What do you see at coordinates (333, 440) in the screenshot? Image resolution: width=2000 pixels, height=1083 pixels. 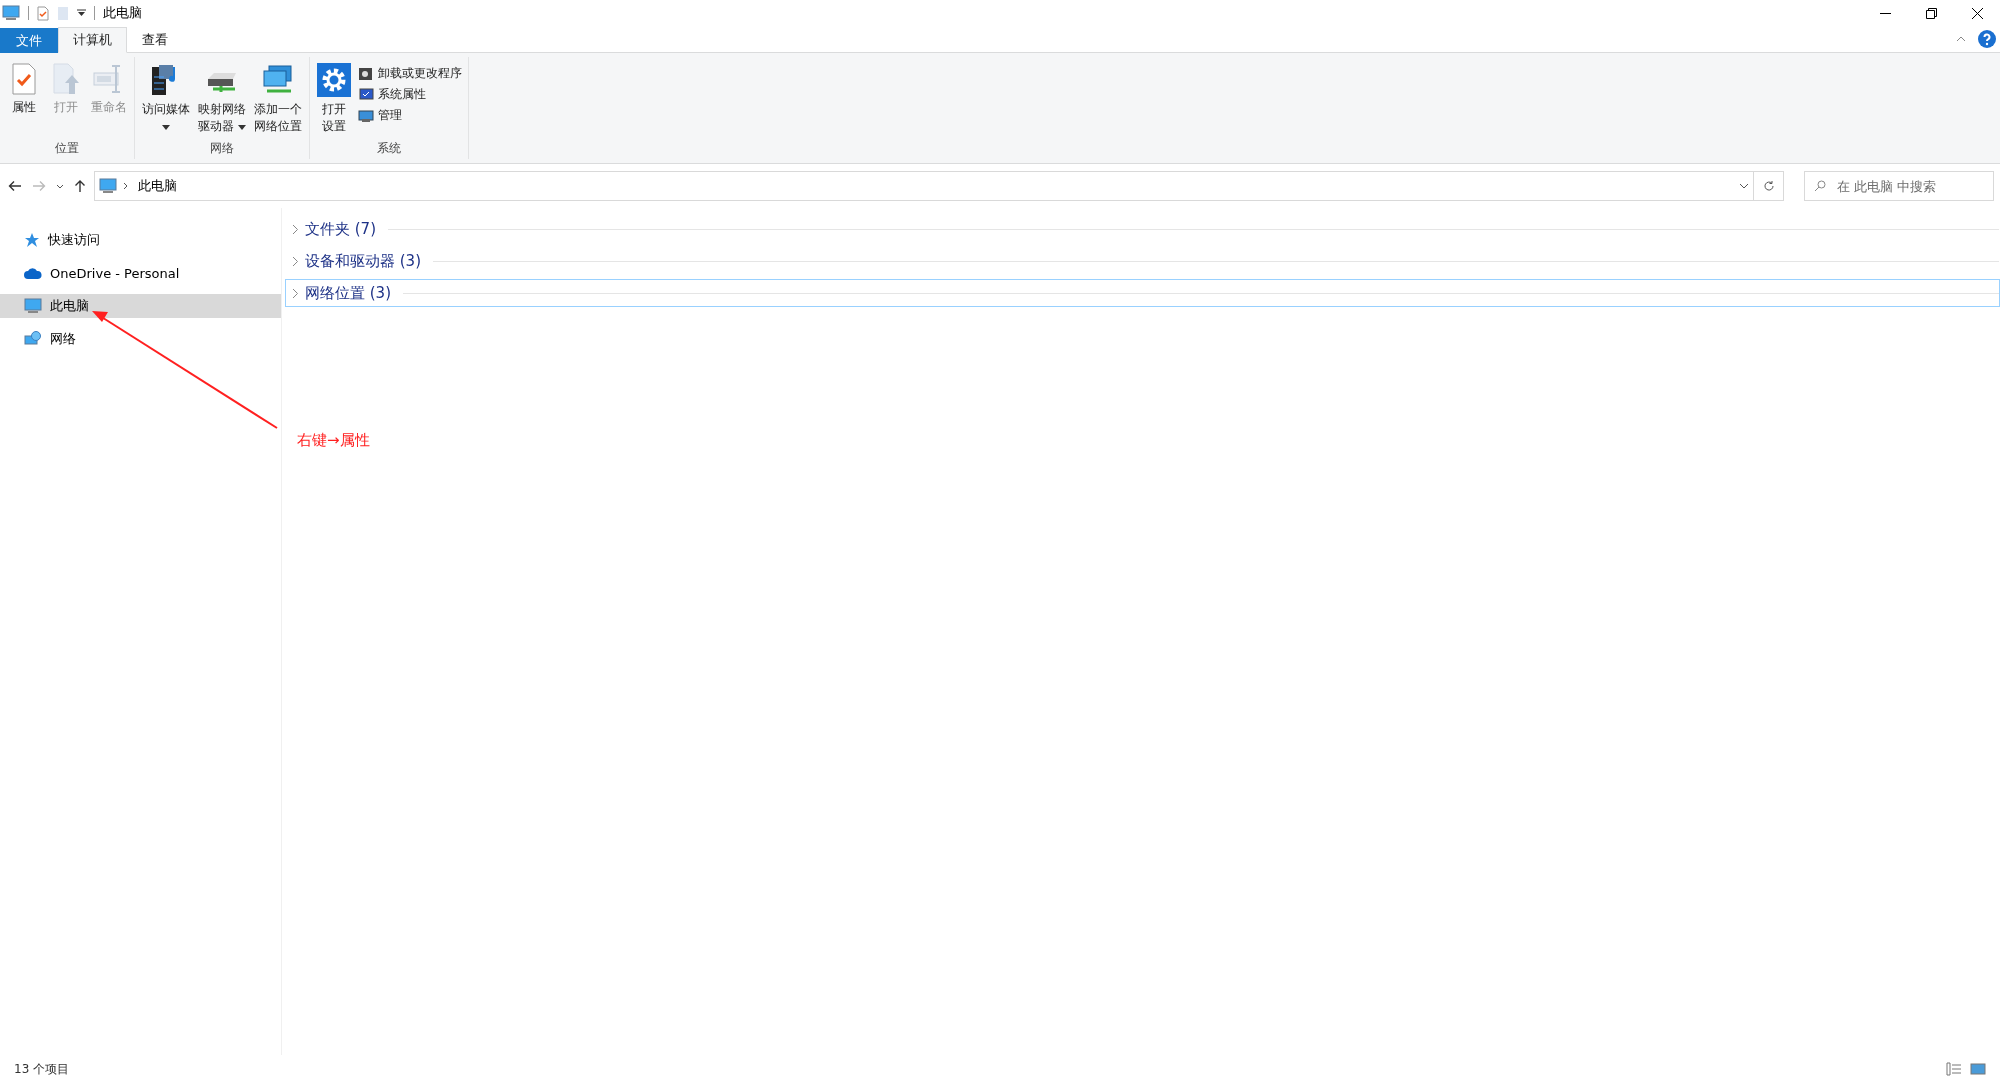 I see `annotation-text: 右键→属性` at bounding box center [333, 440].